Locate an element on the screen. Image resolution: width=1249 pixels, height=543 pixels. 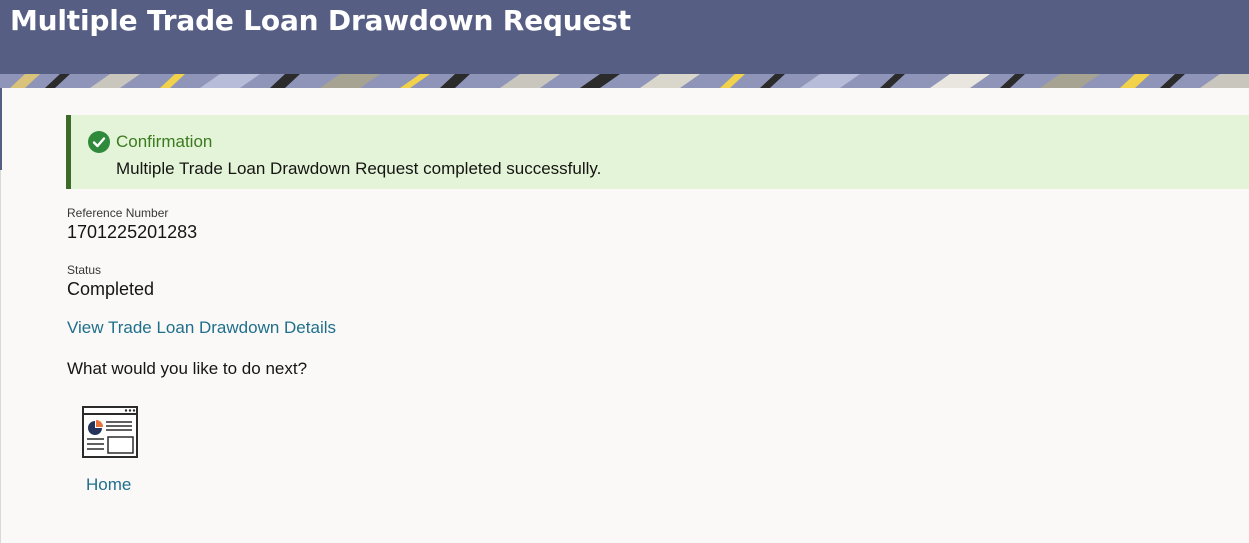
check-circle-icon is located at coordinates (99, 142).